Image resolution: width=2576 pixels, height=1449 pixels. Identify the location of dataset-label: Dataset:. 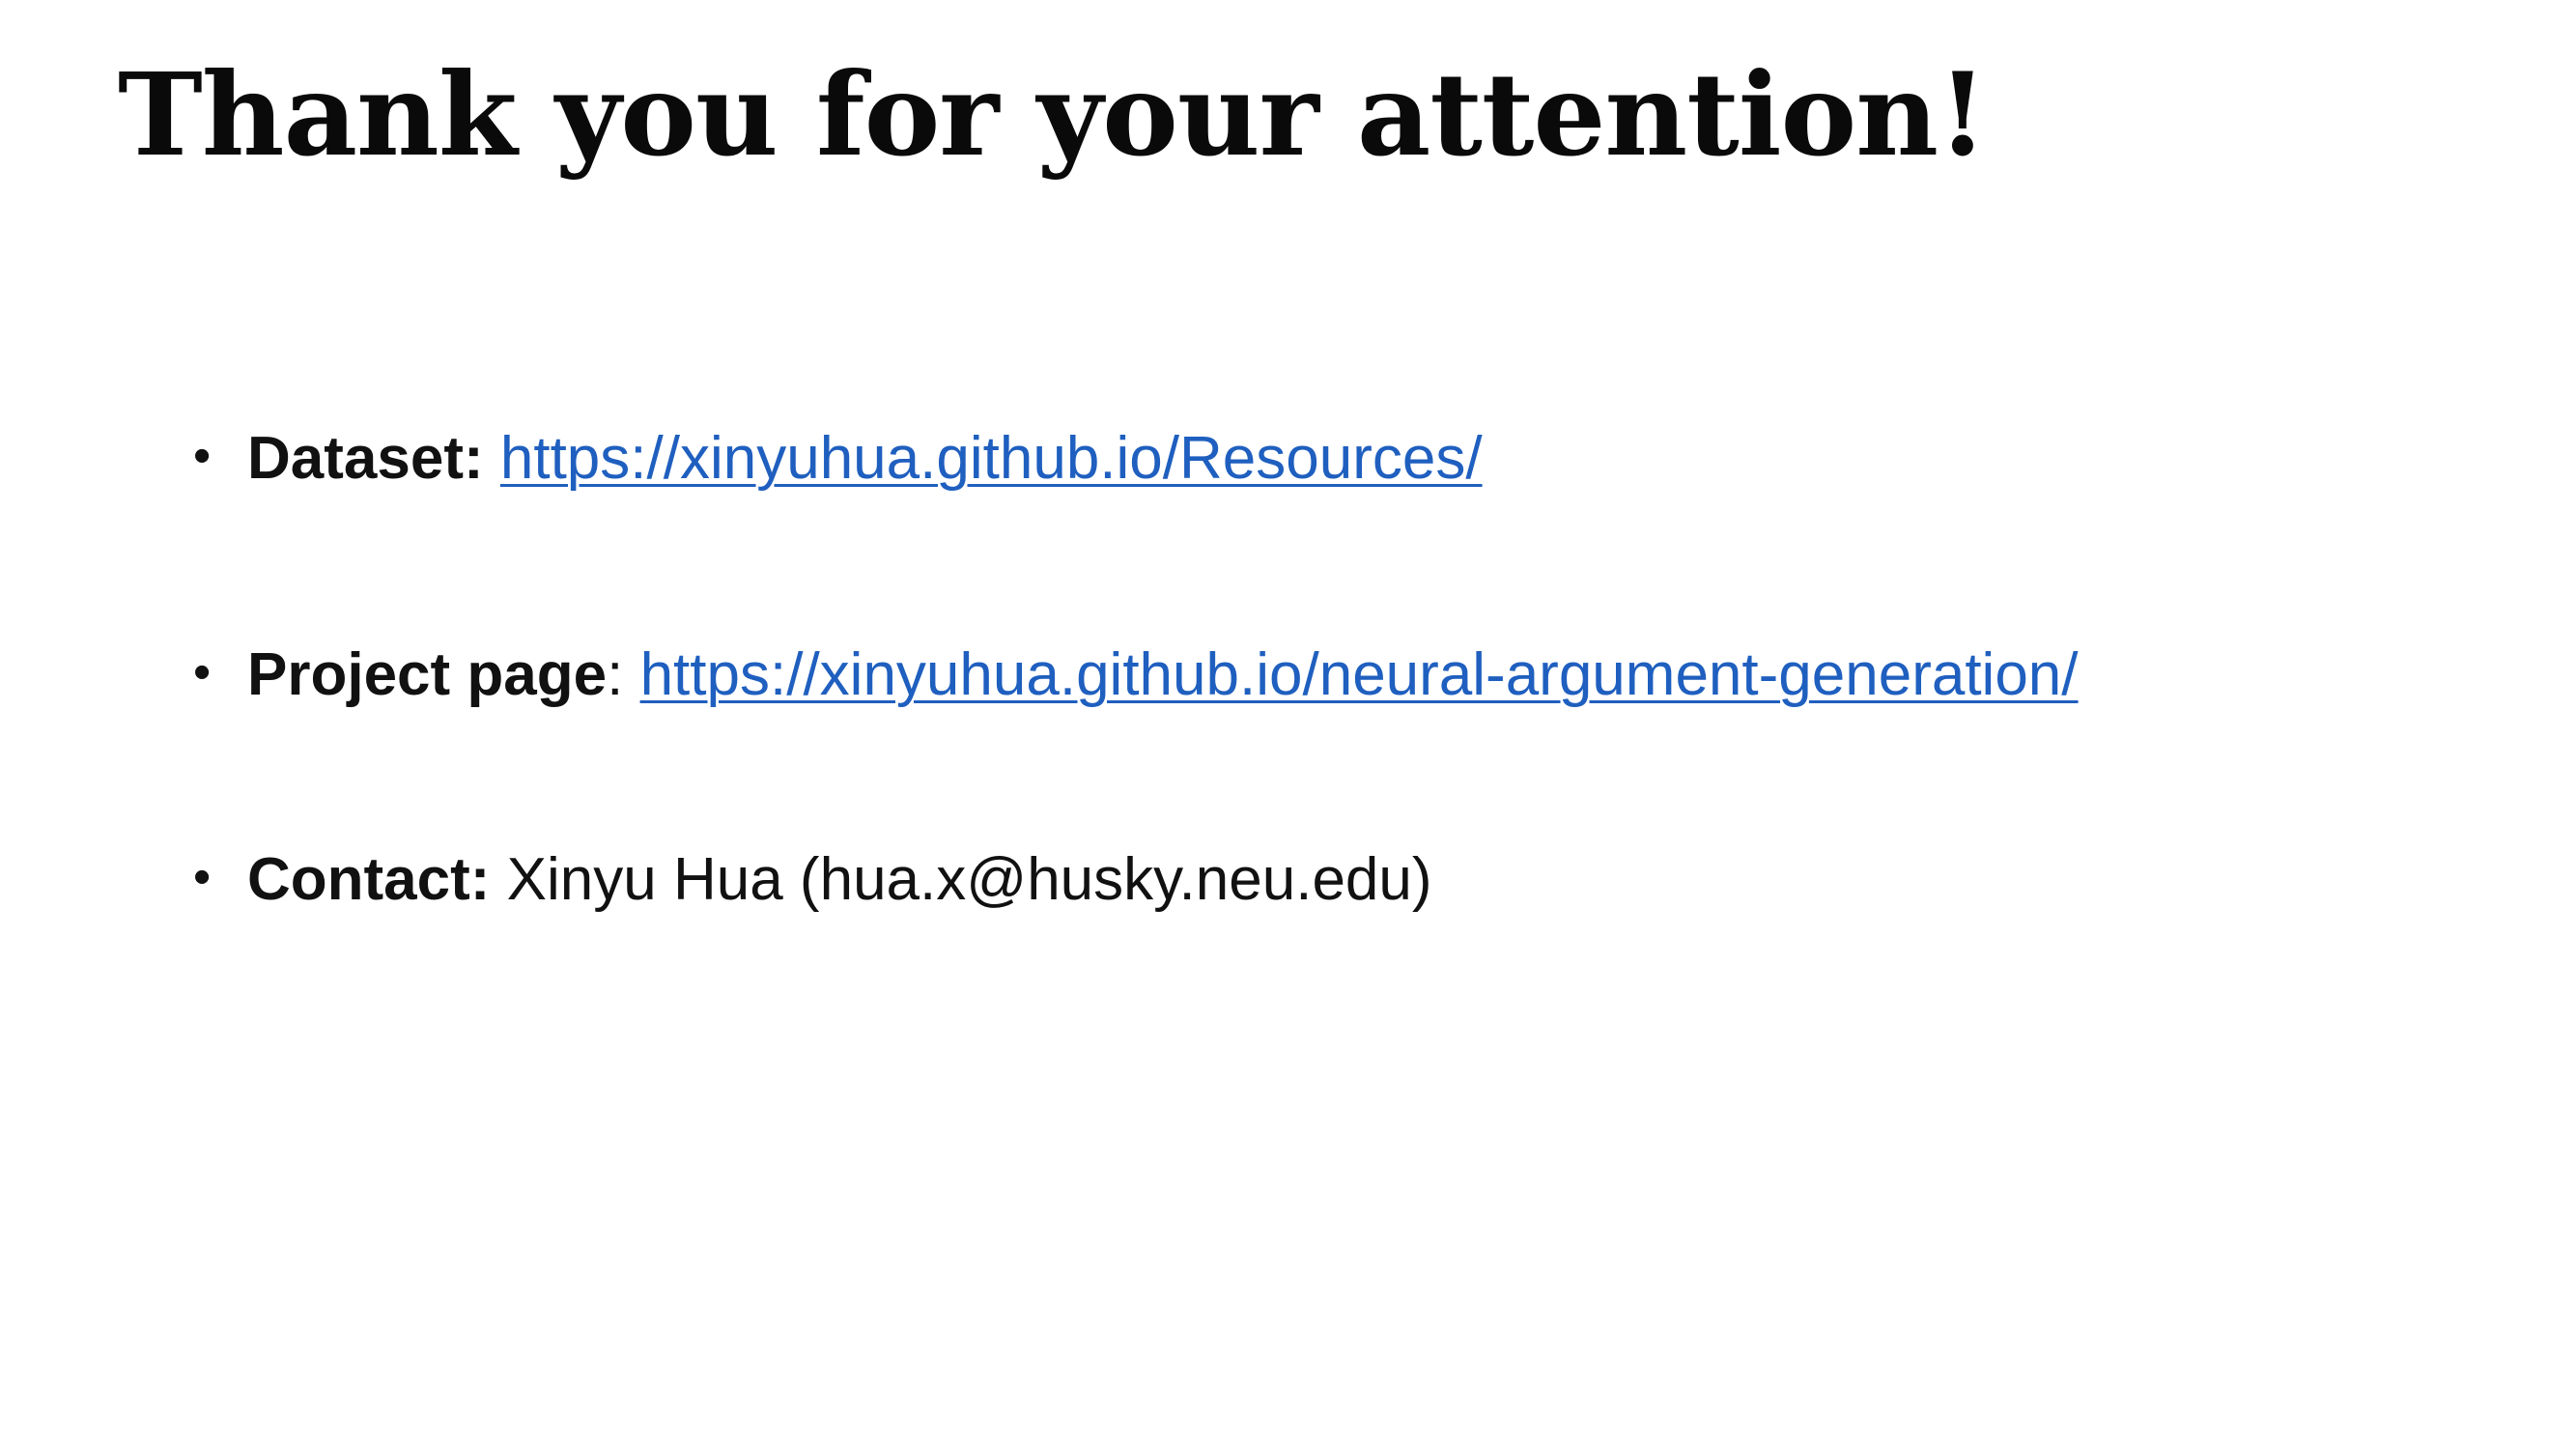
(365, 458).